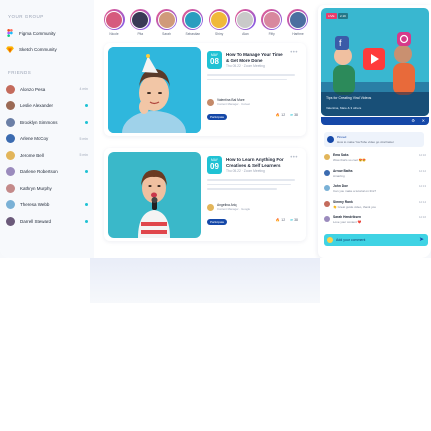  I want to click on comment-time: 12:13, so click(422, 186).